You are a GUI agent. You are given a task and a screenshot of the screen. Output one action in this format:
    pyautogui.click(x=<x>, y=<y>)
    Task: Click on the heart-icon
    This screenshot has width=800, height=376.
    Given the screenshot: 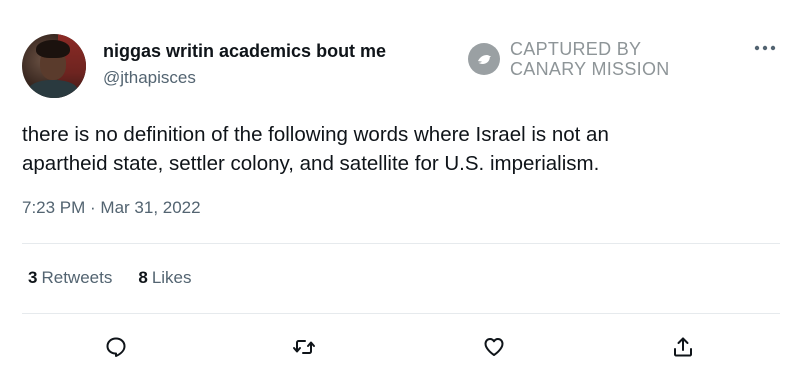 What is the action you would take?
    pyautogui.click(x=494, y=347)
    